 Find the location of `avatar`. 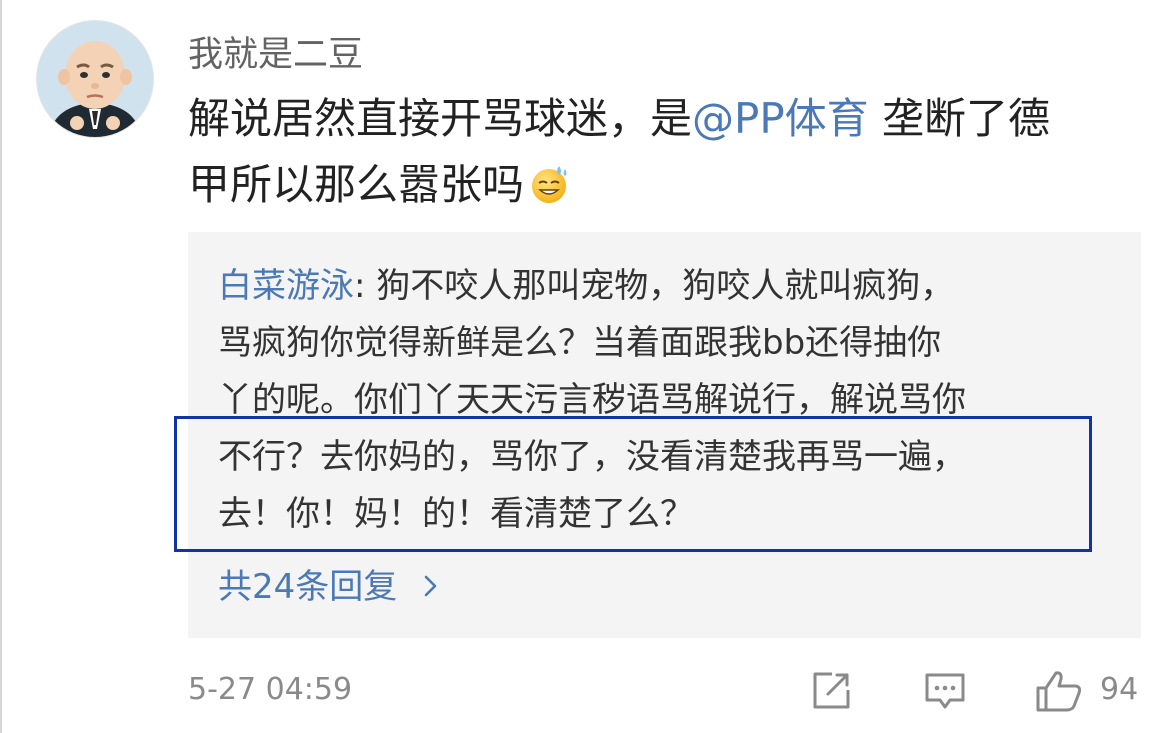

avatar is located at coordinates (95, 79).